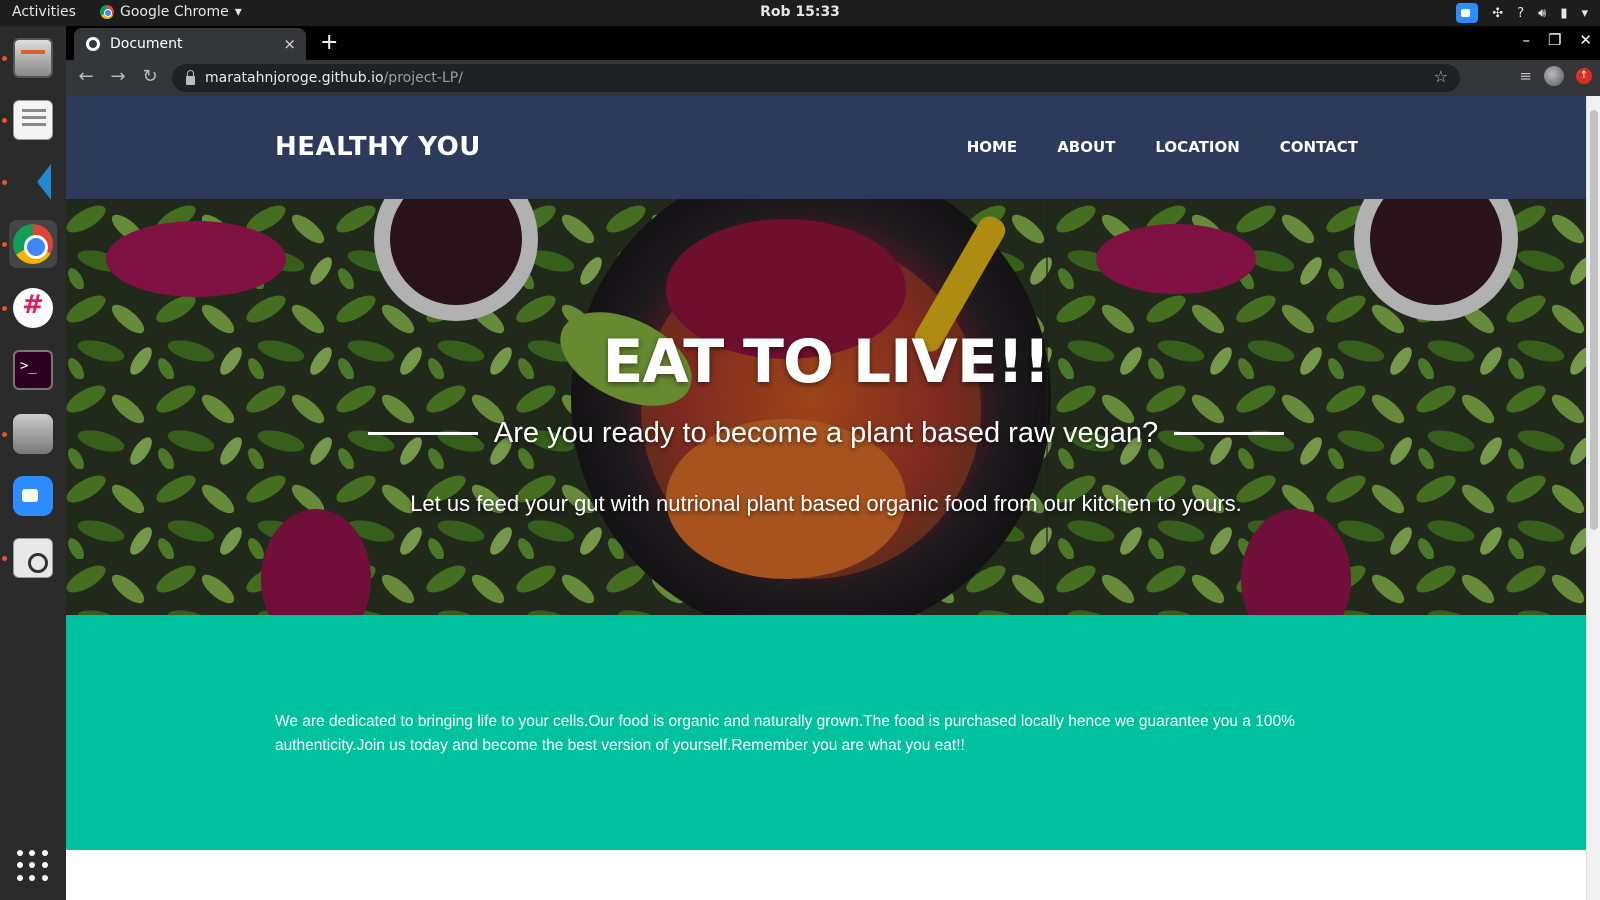 Image resolution: width=1600 pixels, height=900 pixels. I want to click on close-window-icon: ✕, so click(1585, 40).